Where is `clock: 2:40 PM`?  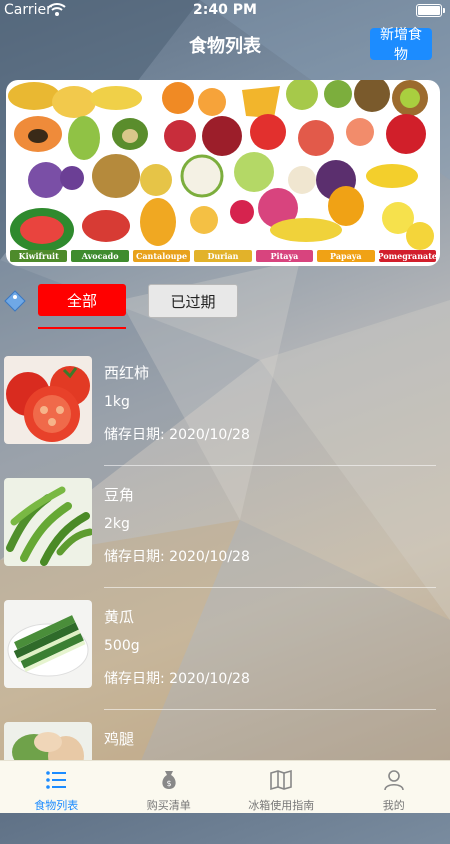
clock: 2:40 PM is located at coordinates (225, 10).